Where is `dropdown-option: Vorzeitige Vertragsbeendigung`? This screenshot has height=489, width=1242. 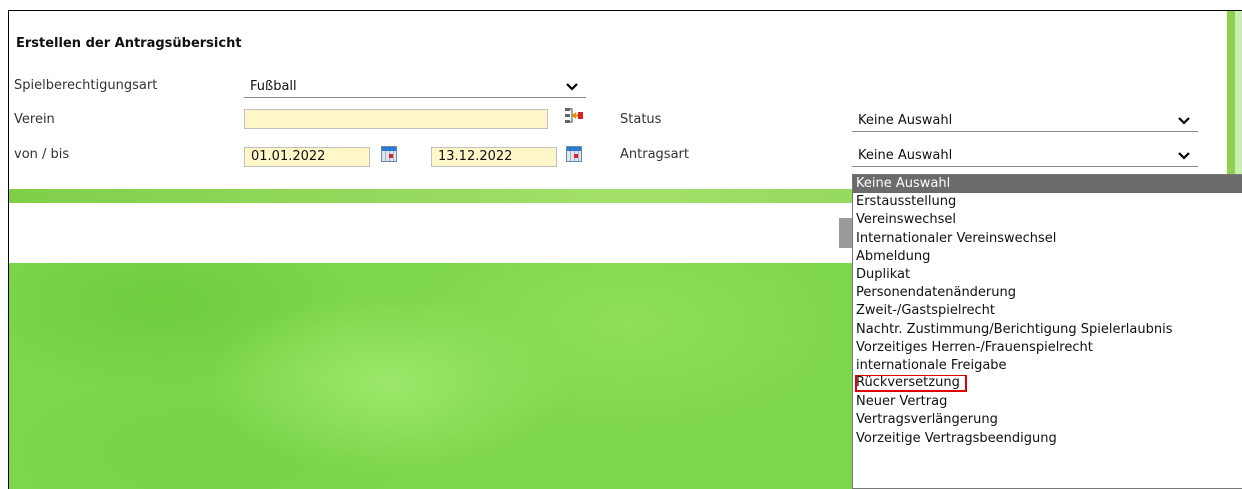 dropdown-option: Vorzeitige Vertragsbeendigung is located at coordinates (1047, 439).